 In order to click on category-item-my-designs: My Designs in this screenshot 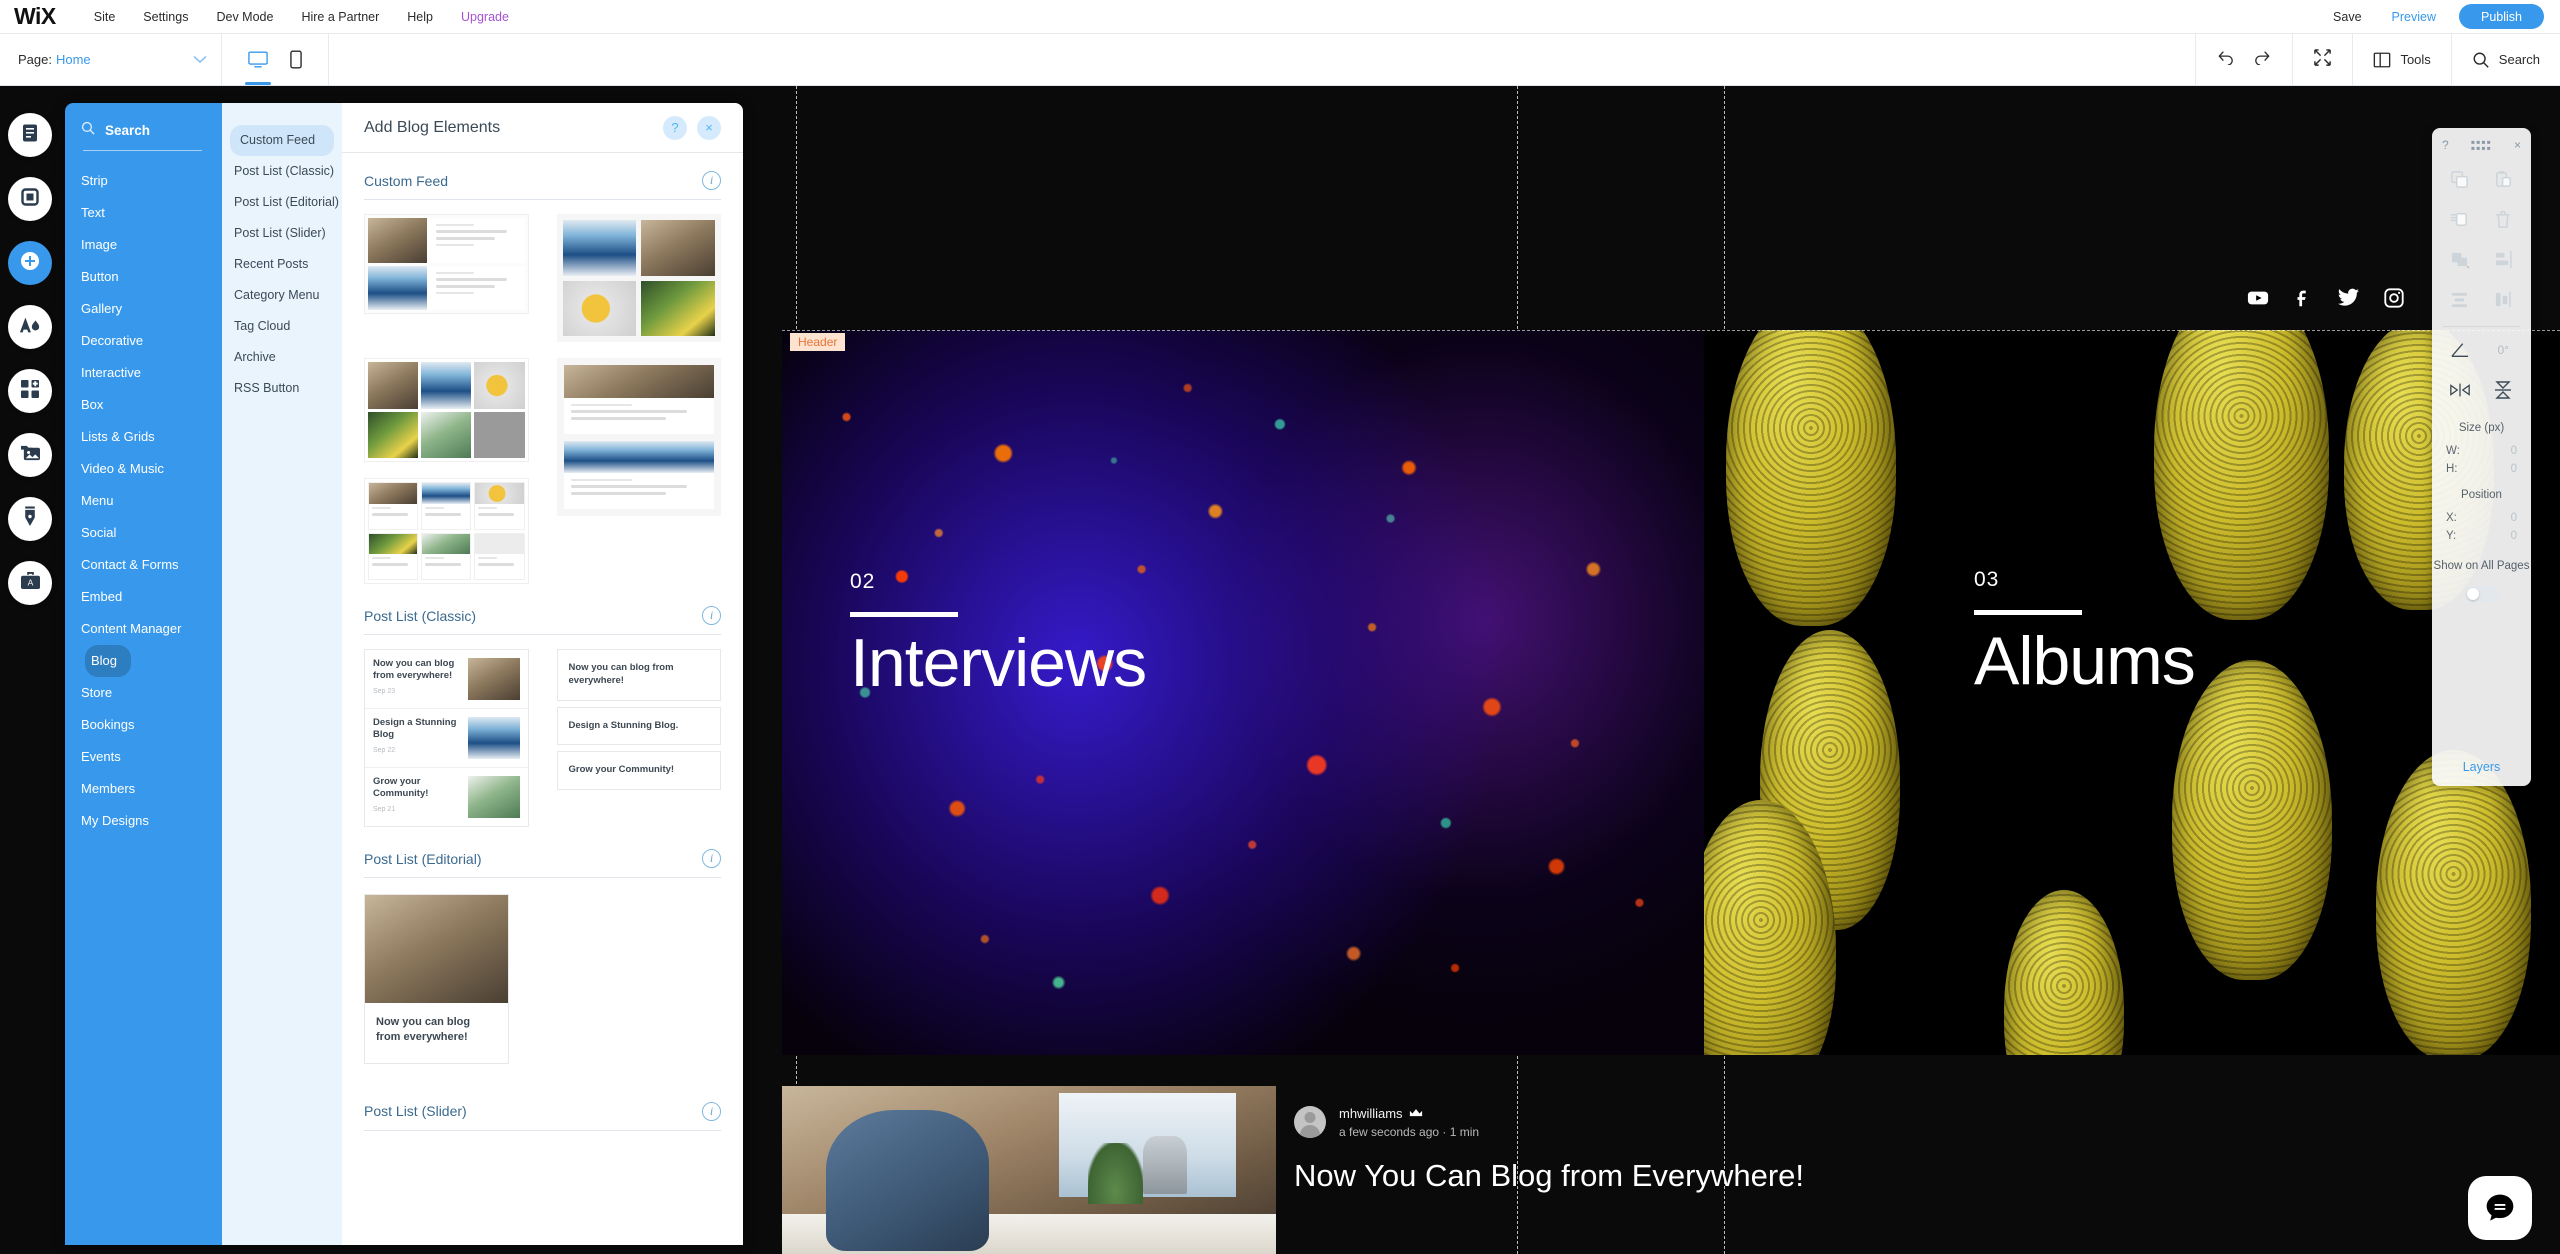, I will do `click(143, 821)`.